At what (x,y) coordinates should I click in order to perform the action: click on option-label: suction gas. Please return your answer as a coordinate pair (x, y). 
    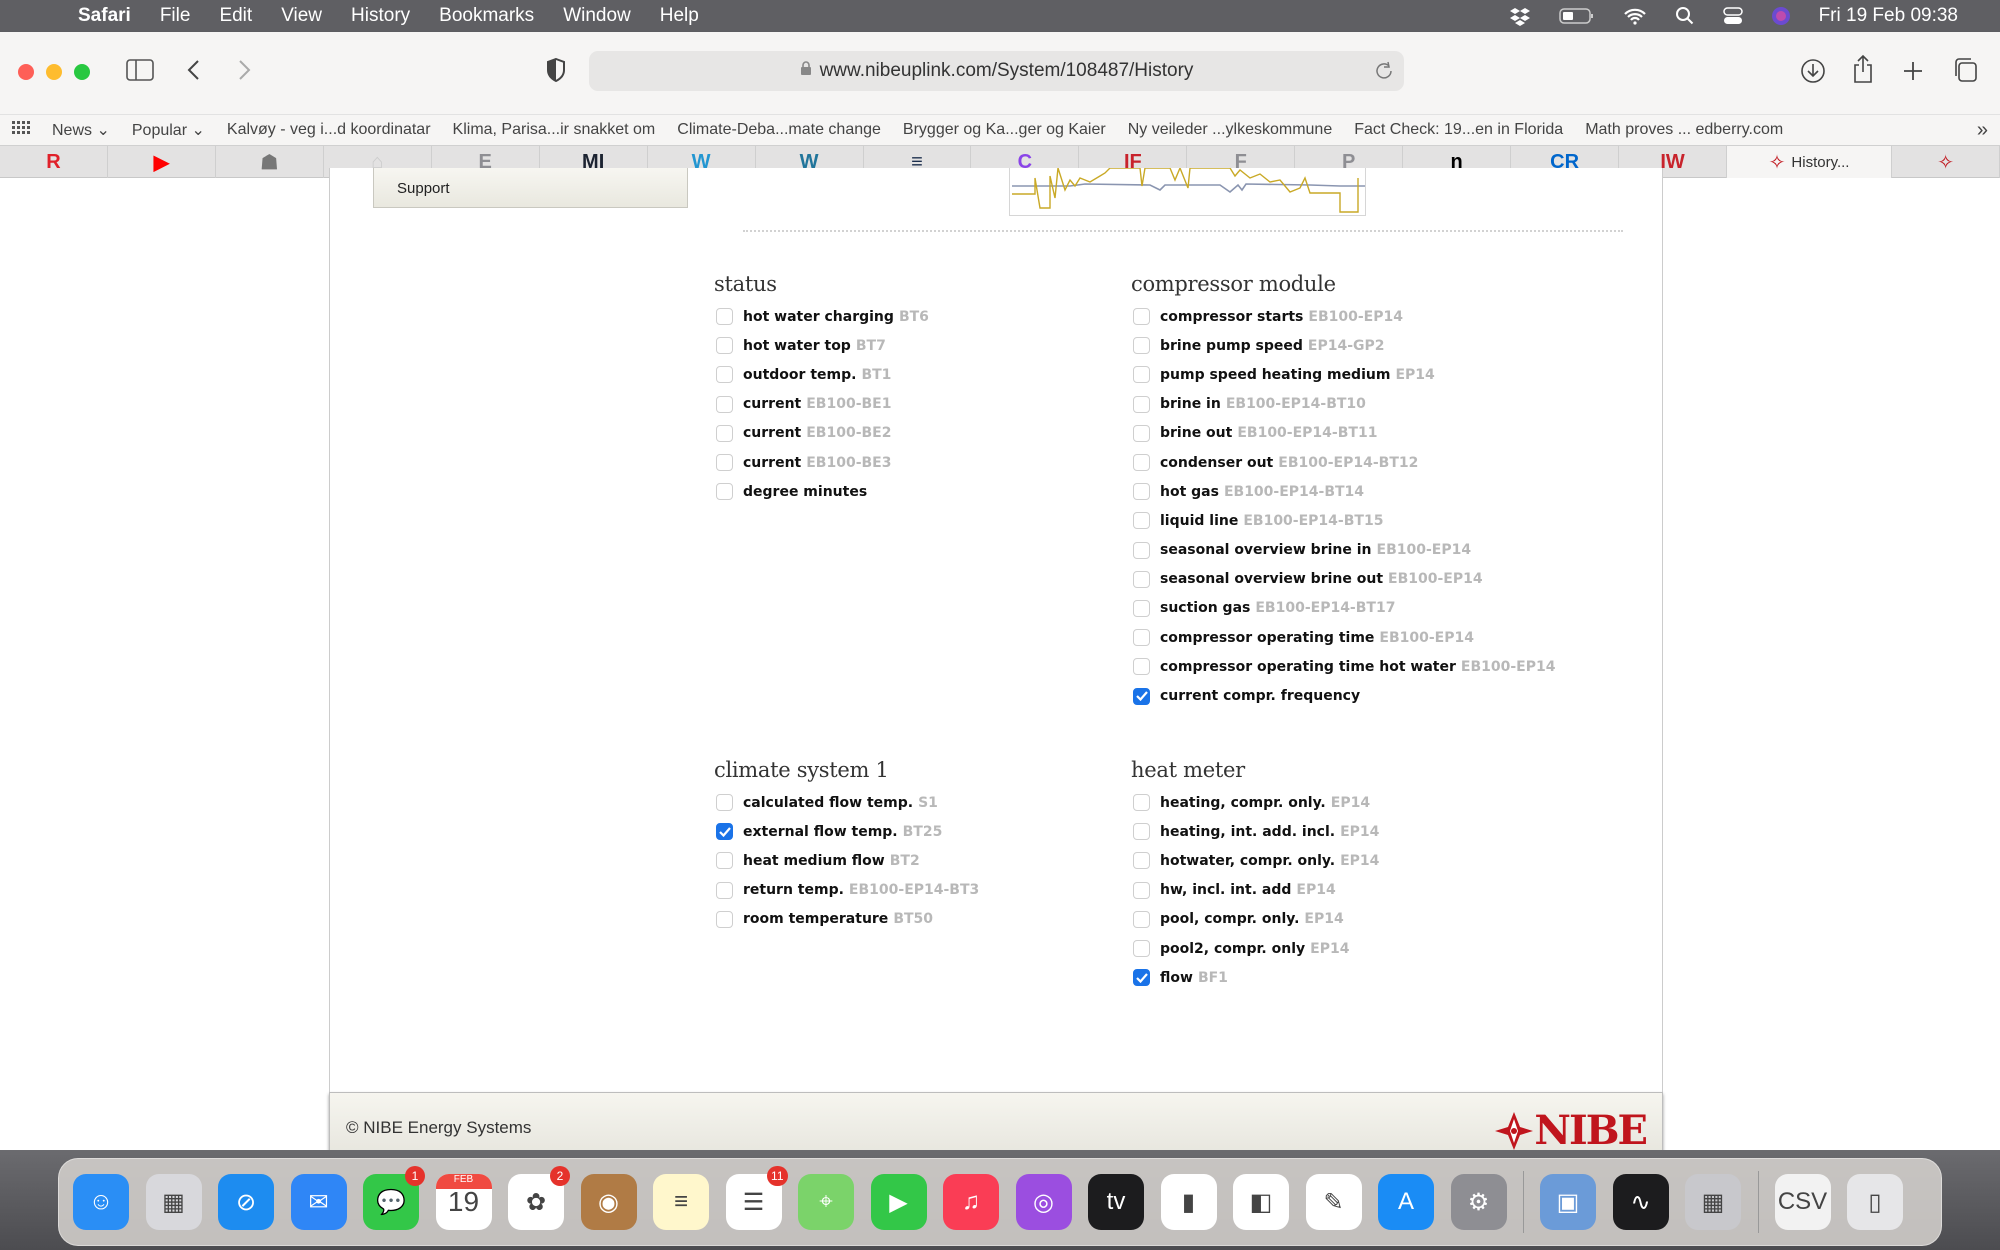
    Looking at the image, I should click on (1205, 608).